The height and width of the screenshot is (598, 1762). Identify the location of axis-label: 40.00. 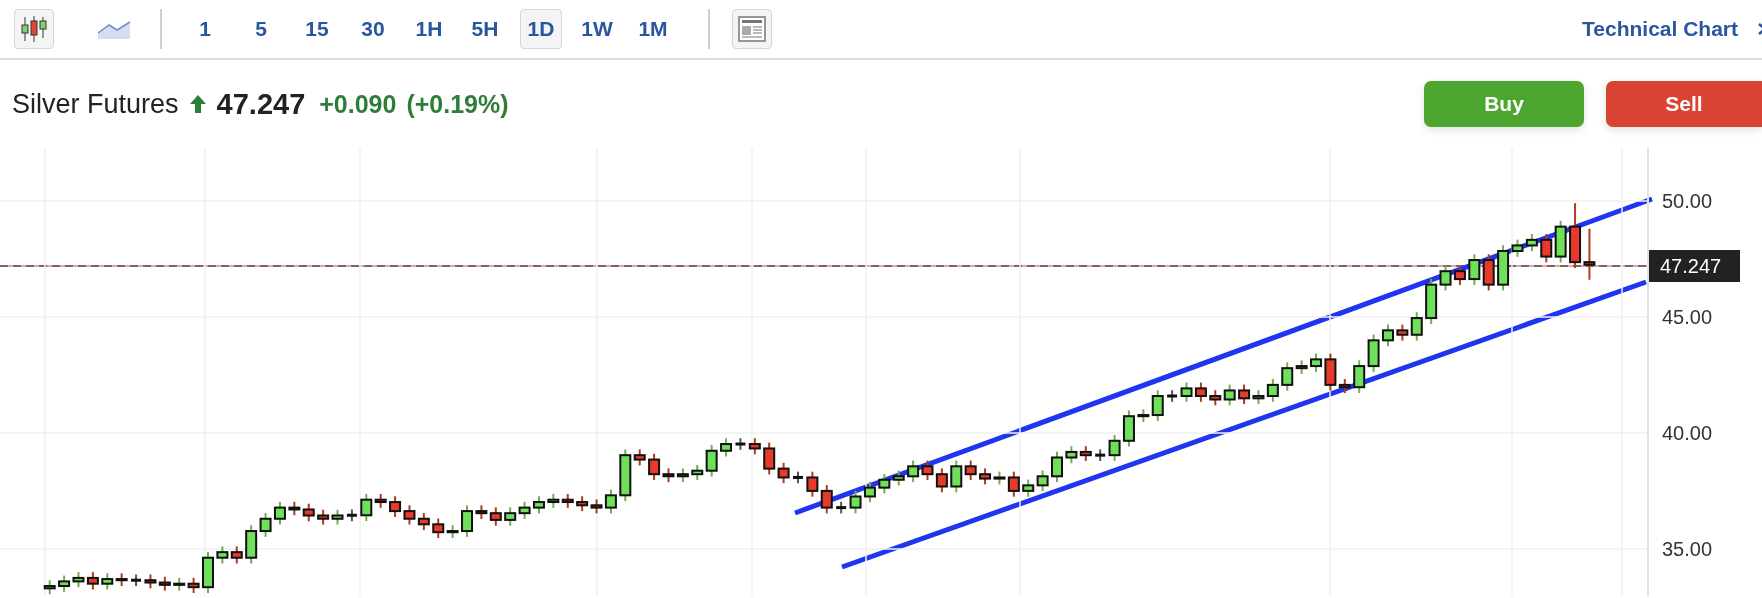
(1687, 432).